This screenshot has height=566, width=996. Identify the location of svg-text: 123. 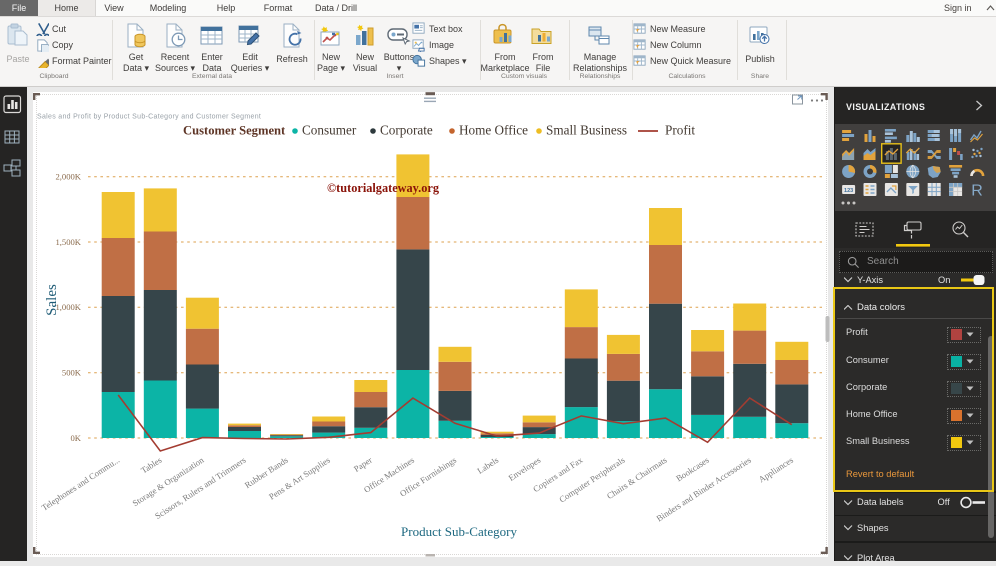
(848, 191).